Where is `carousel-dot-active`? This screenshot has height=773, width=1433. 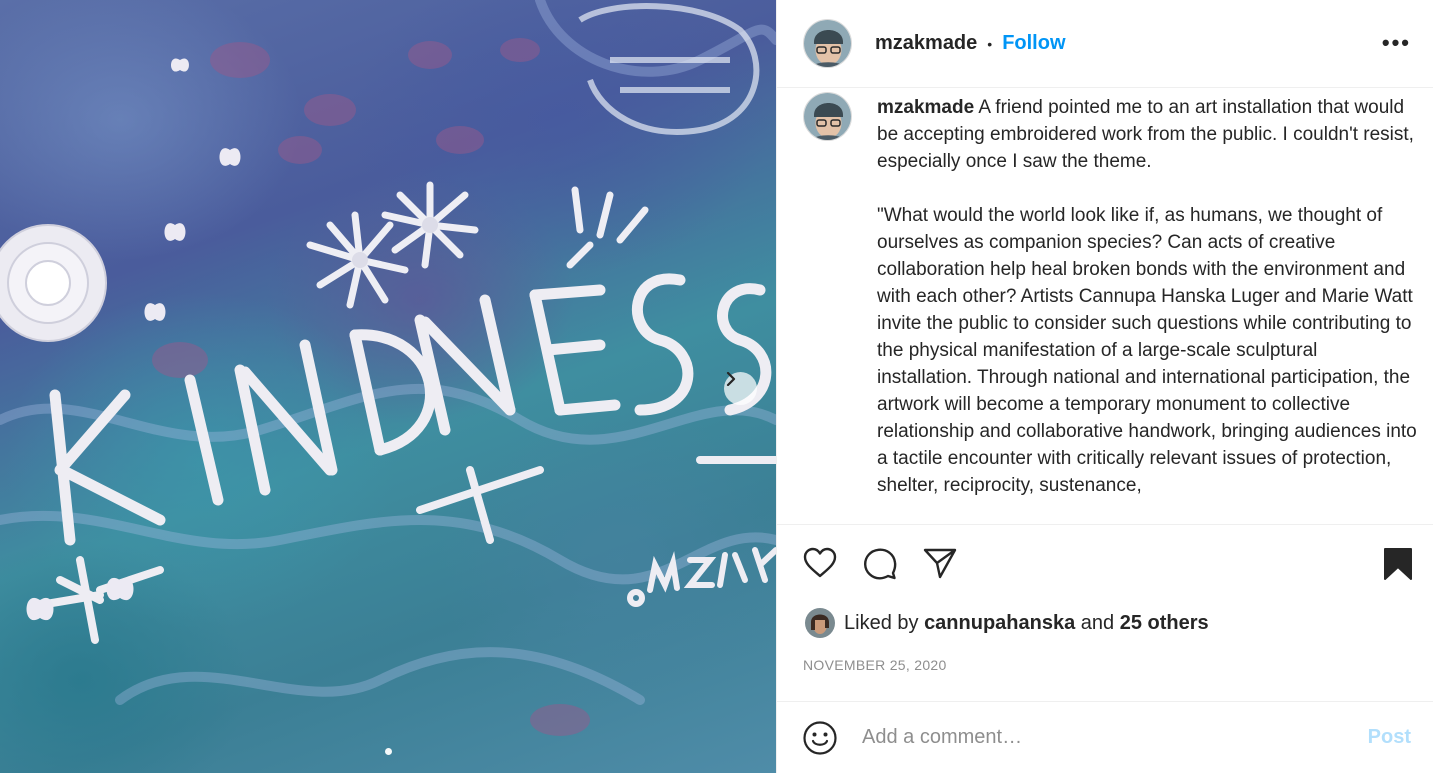 carousel-dot-active is located at coordinates (388, 751).